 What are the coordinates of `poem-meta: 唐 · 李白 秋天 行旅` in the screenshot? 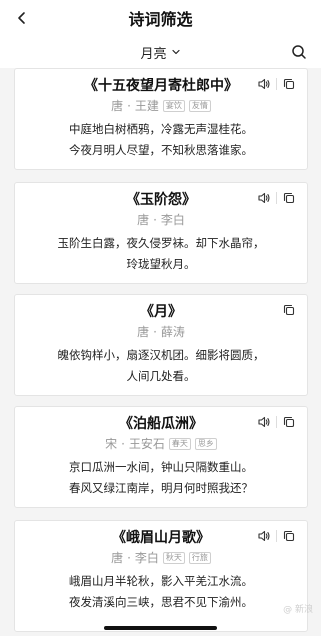 It's located at (161, 557).